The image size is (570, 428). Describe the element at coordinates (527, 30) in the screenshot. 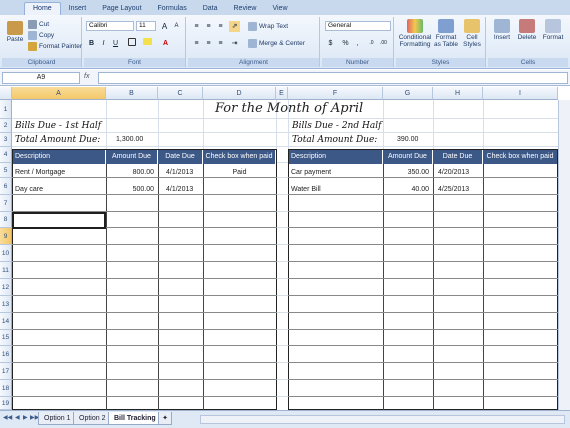

I see `delete-cells-button: Delete` at that location.